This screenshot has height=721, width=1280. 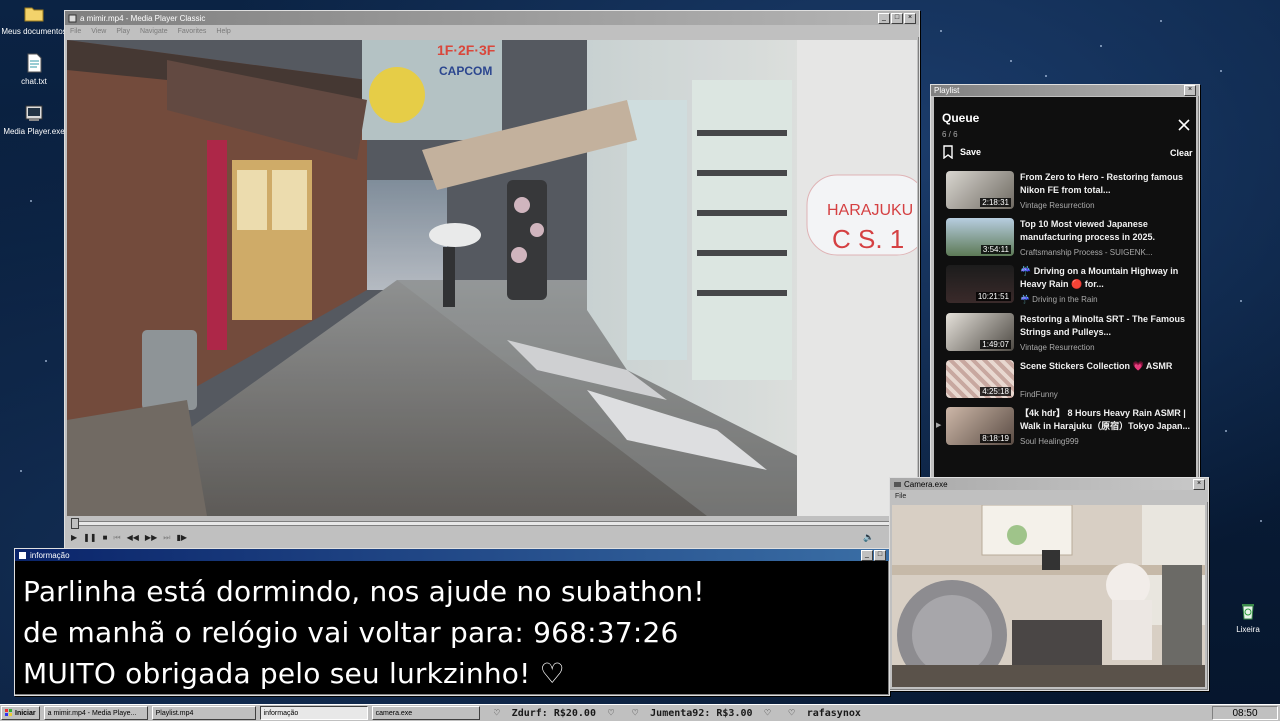 What do you see at coordinates (1049, 484) in the screenshot?
I see `camera-titlebar: Camera.exe ×` at bounding box center [1049, 484].